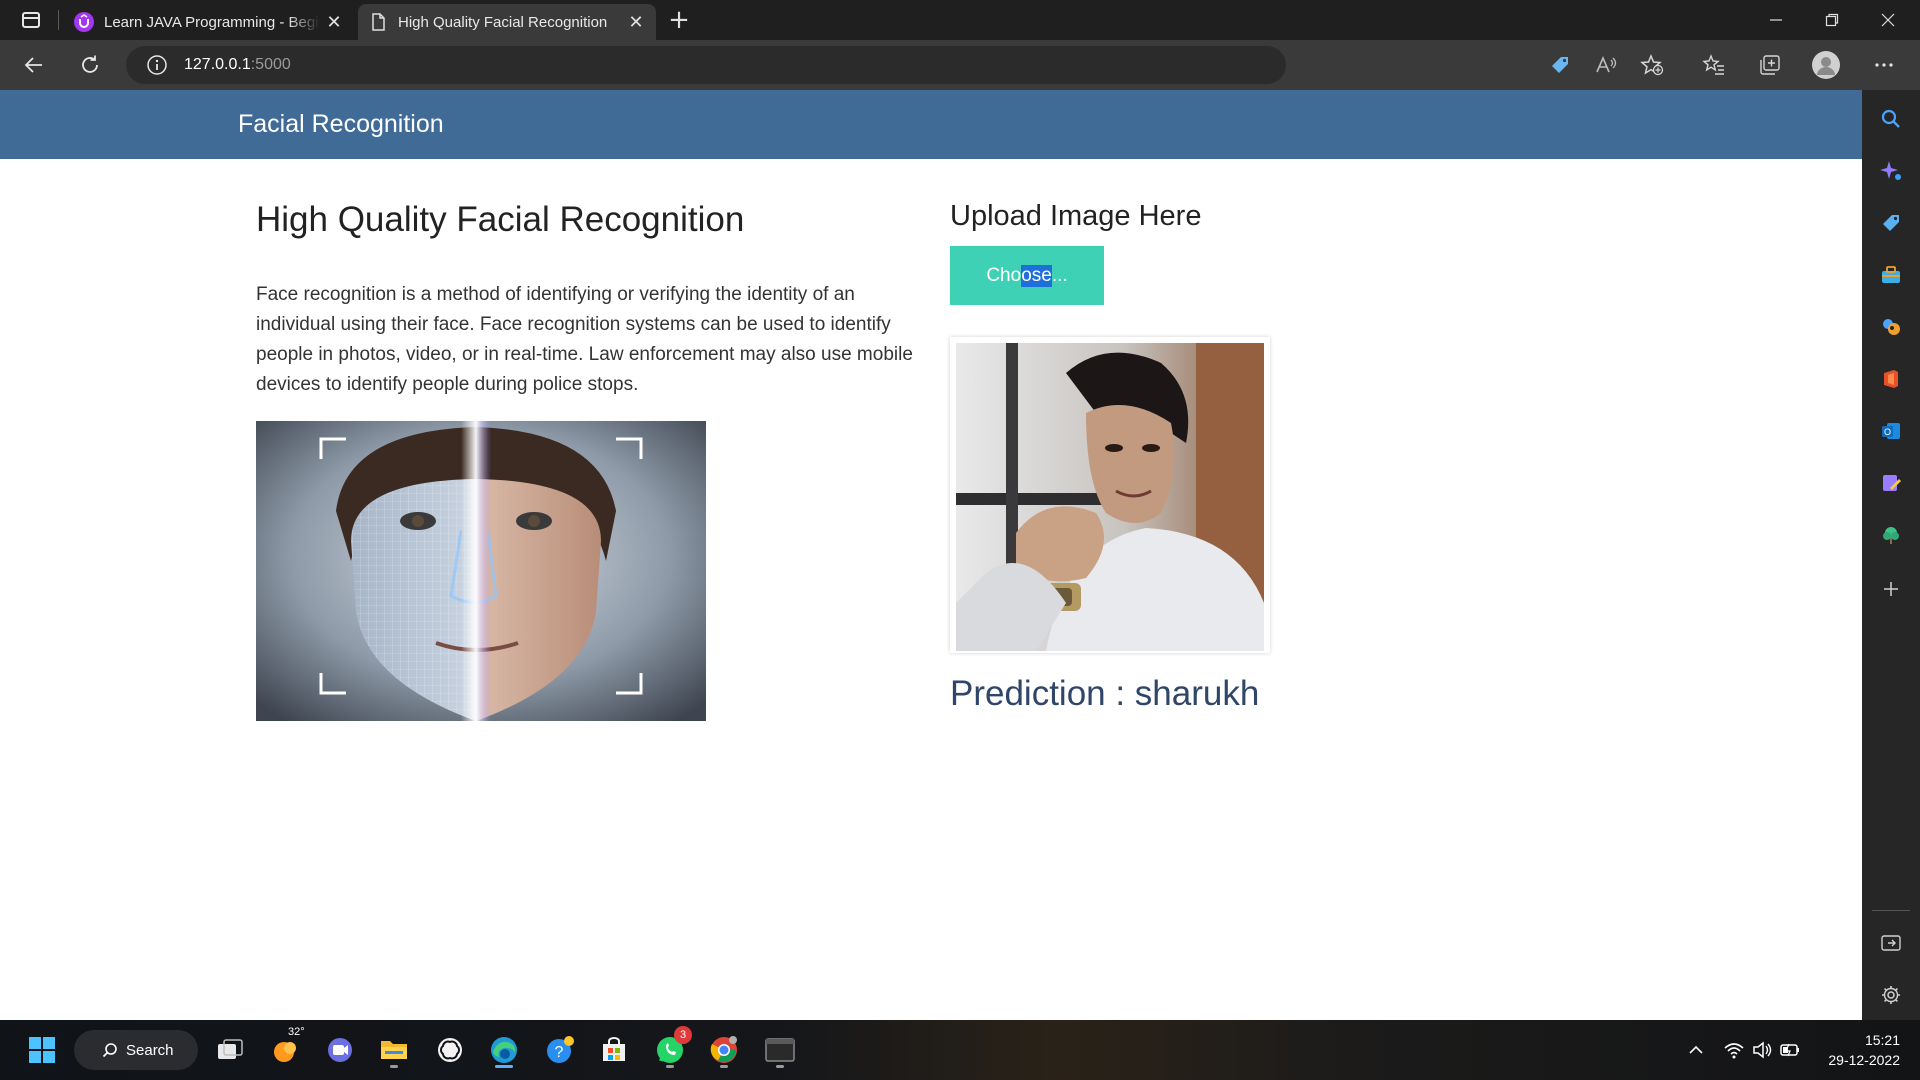  I want to click on openai-icon, so click(450, 1050).